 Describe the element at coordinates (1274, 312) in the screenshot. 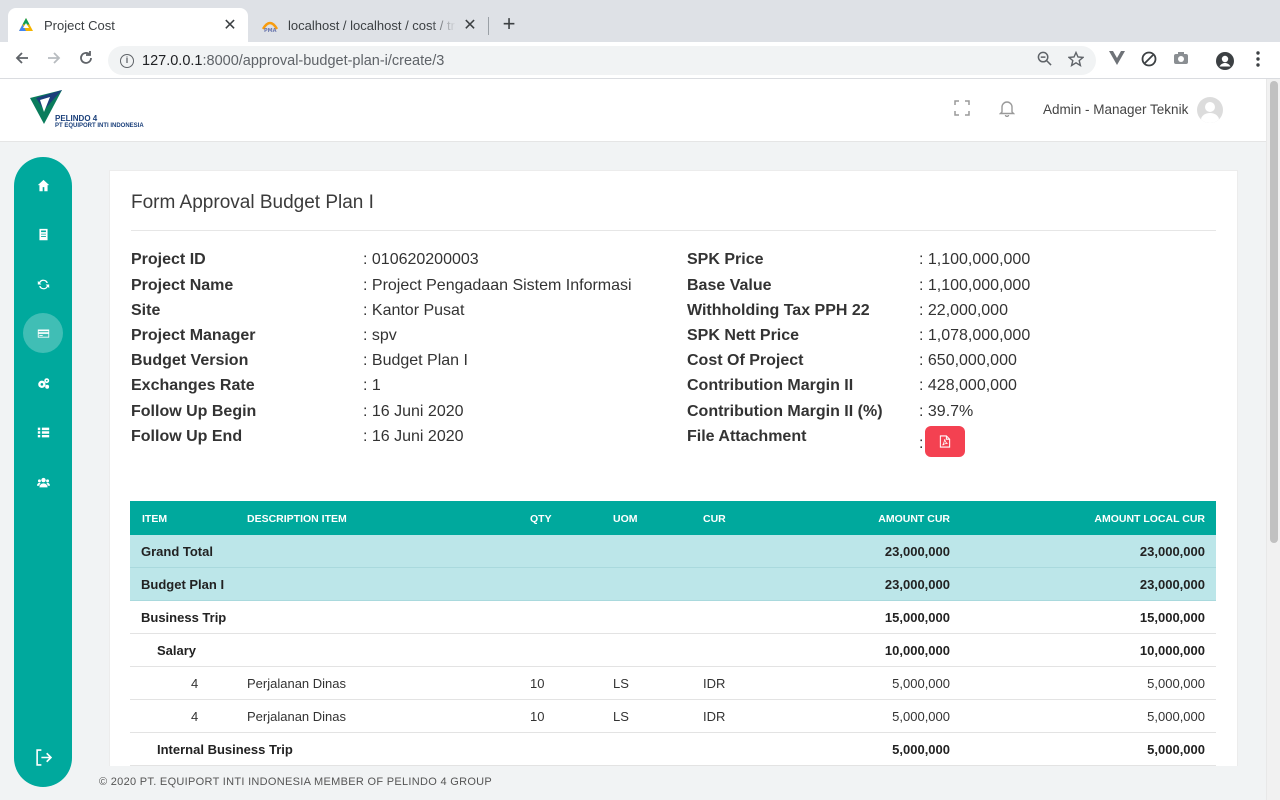

I see `scrollbar-thumb` at that location.